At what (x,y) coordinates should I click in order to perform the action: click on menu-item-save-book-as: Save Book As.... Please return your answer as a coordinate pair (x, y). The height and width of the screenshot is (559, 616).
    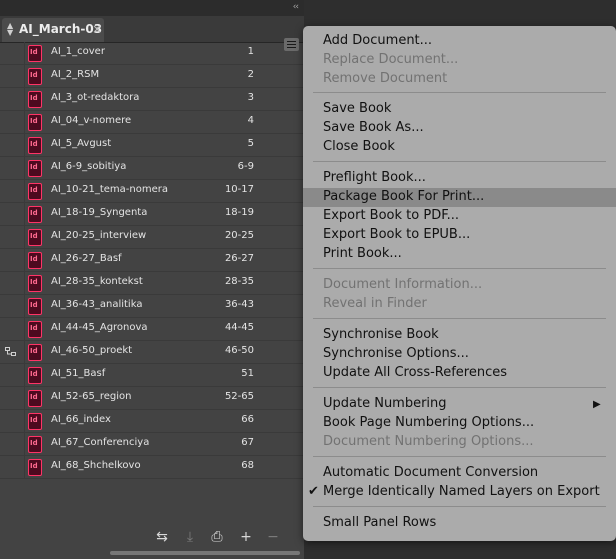
    Looking at the image, I should click on (373, 127).